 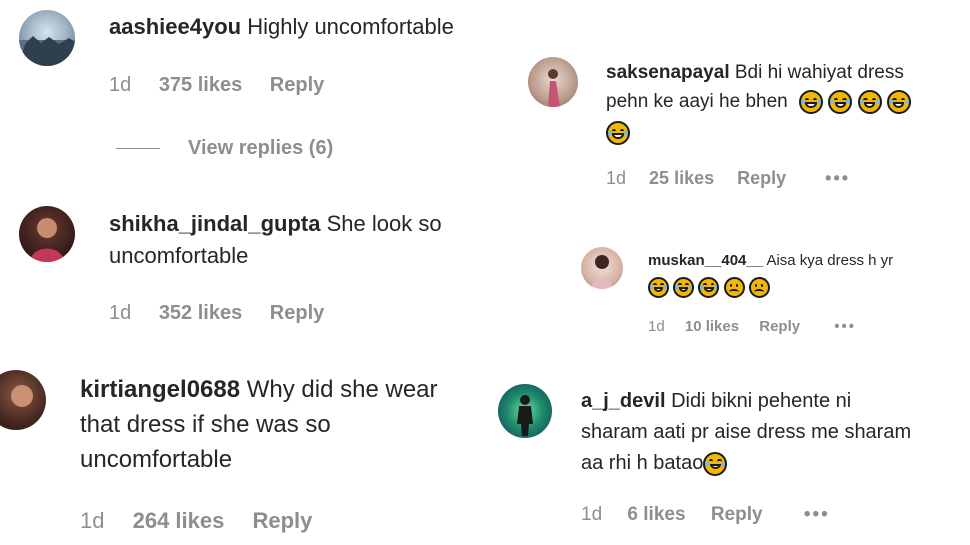 What do you see at coordinates (656, 514) in the screenshot?
I see `likes-count: 6 likes` at bounding box center [656, 514].